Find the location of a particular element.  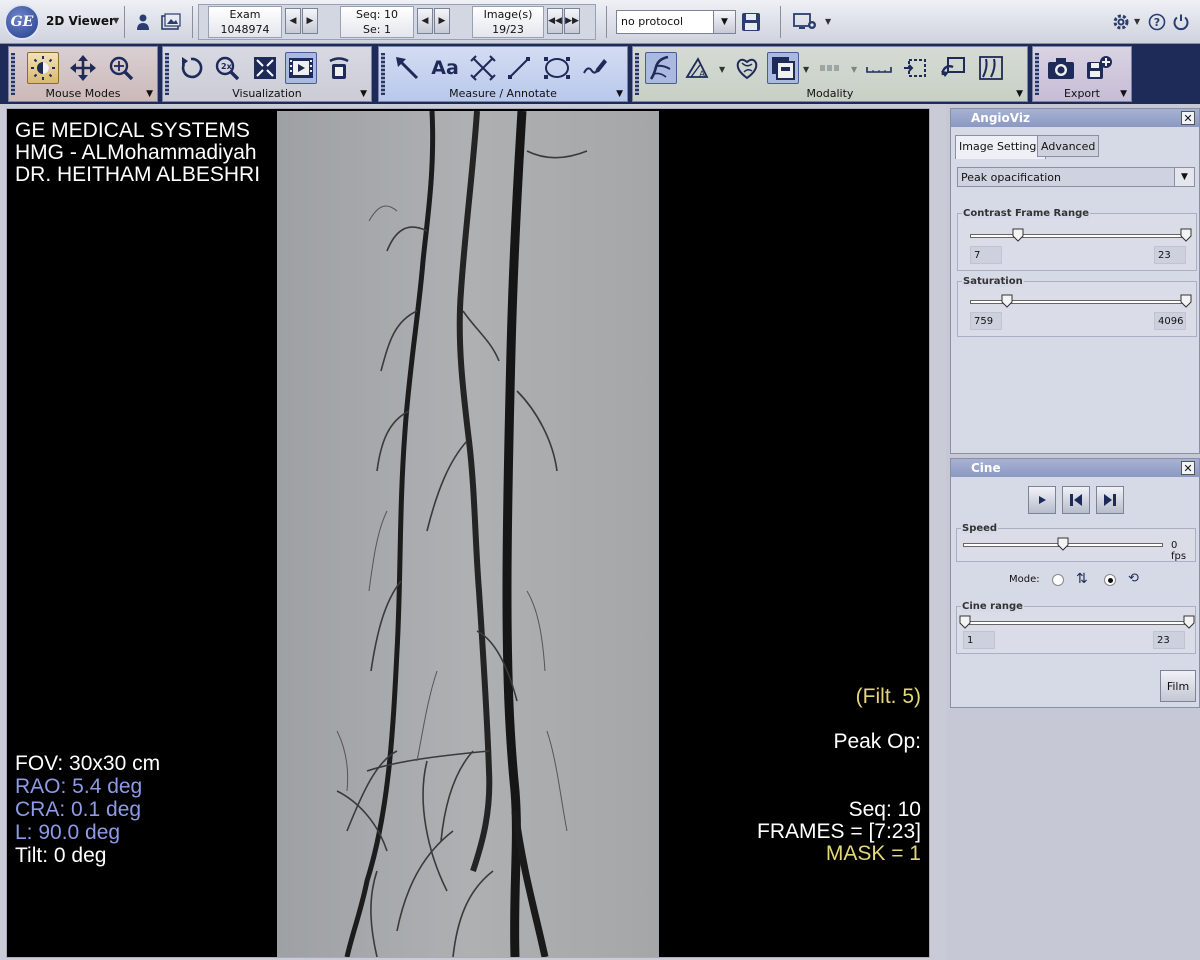

image-first-button: ◀◀ is located at coordinates (555, 21).